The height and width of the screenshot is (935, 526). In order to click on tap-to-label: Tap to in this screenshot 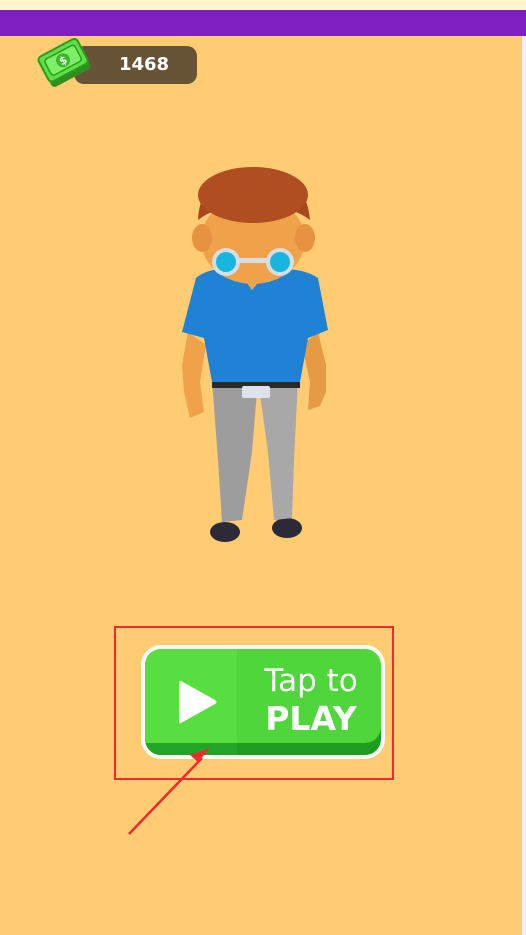, I will do `click(311, 681)`.